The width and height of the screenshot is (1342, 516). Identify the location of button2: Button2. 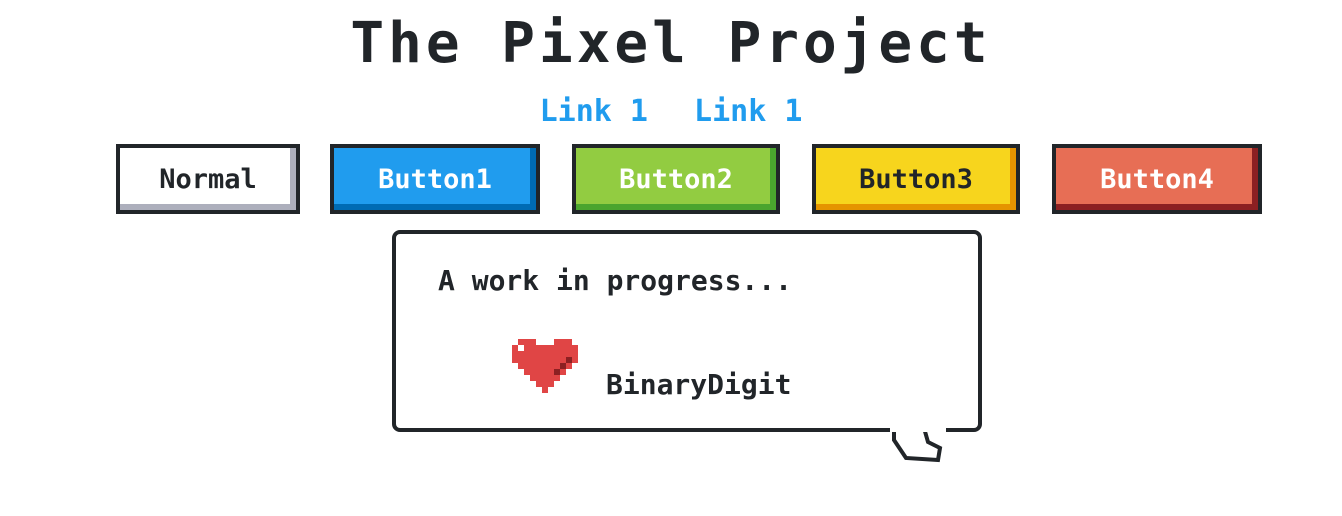
(676, 179).